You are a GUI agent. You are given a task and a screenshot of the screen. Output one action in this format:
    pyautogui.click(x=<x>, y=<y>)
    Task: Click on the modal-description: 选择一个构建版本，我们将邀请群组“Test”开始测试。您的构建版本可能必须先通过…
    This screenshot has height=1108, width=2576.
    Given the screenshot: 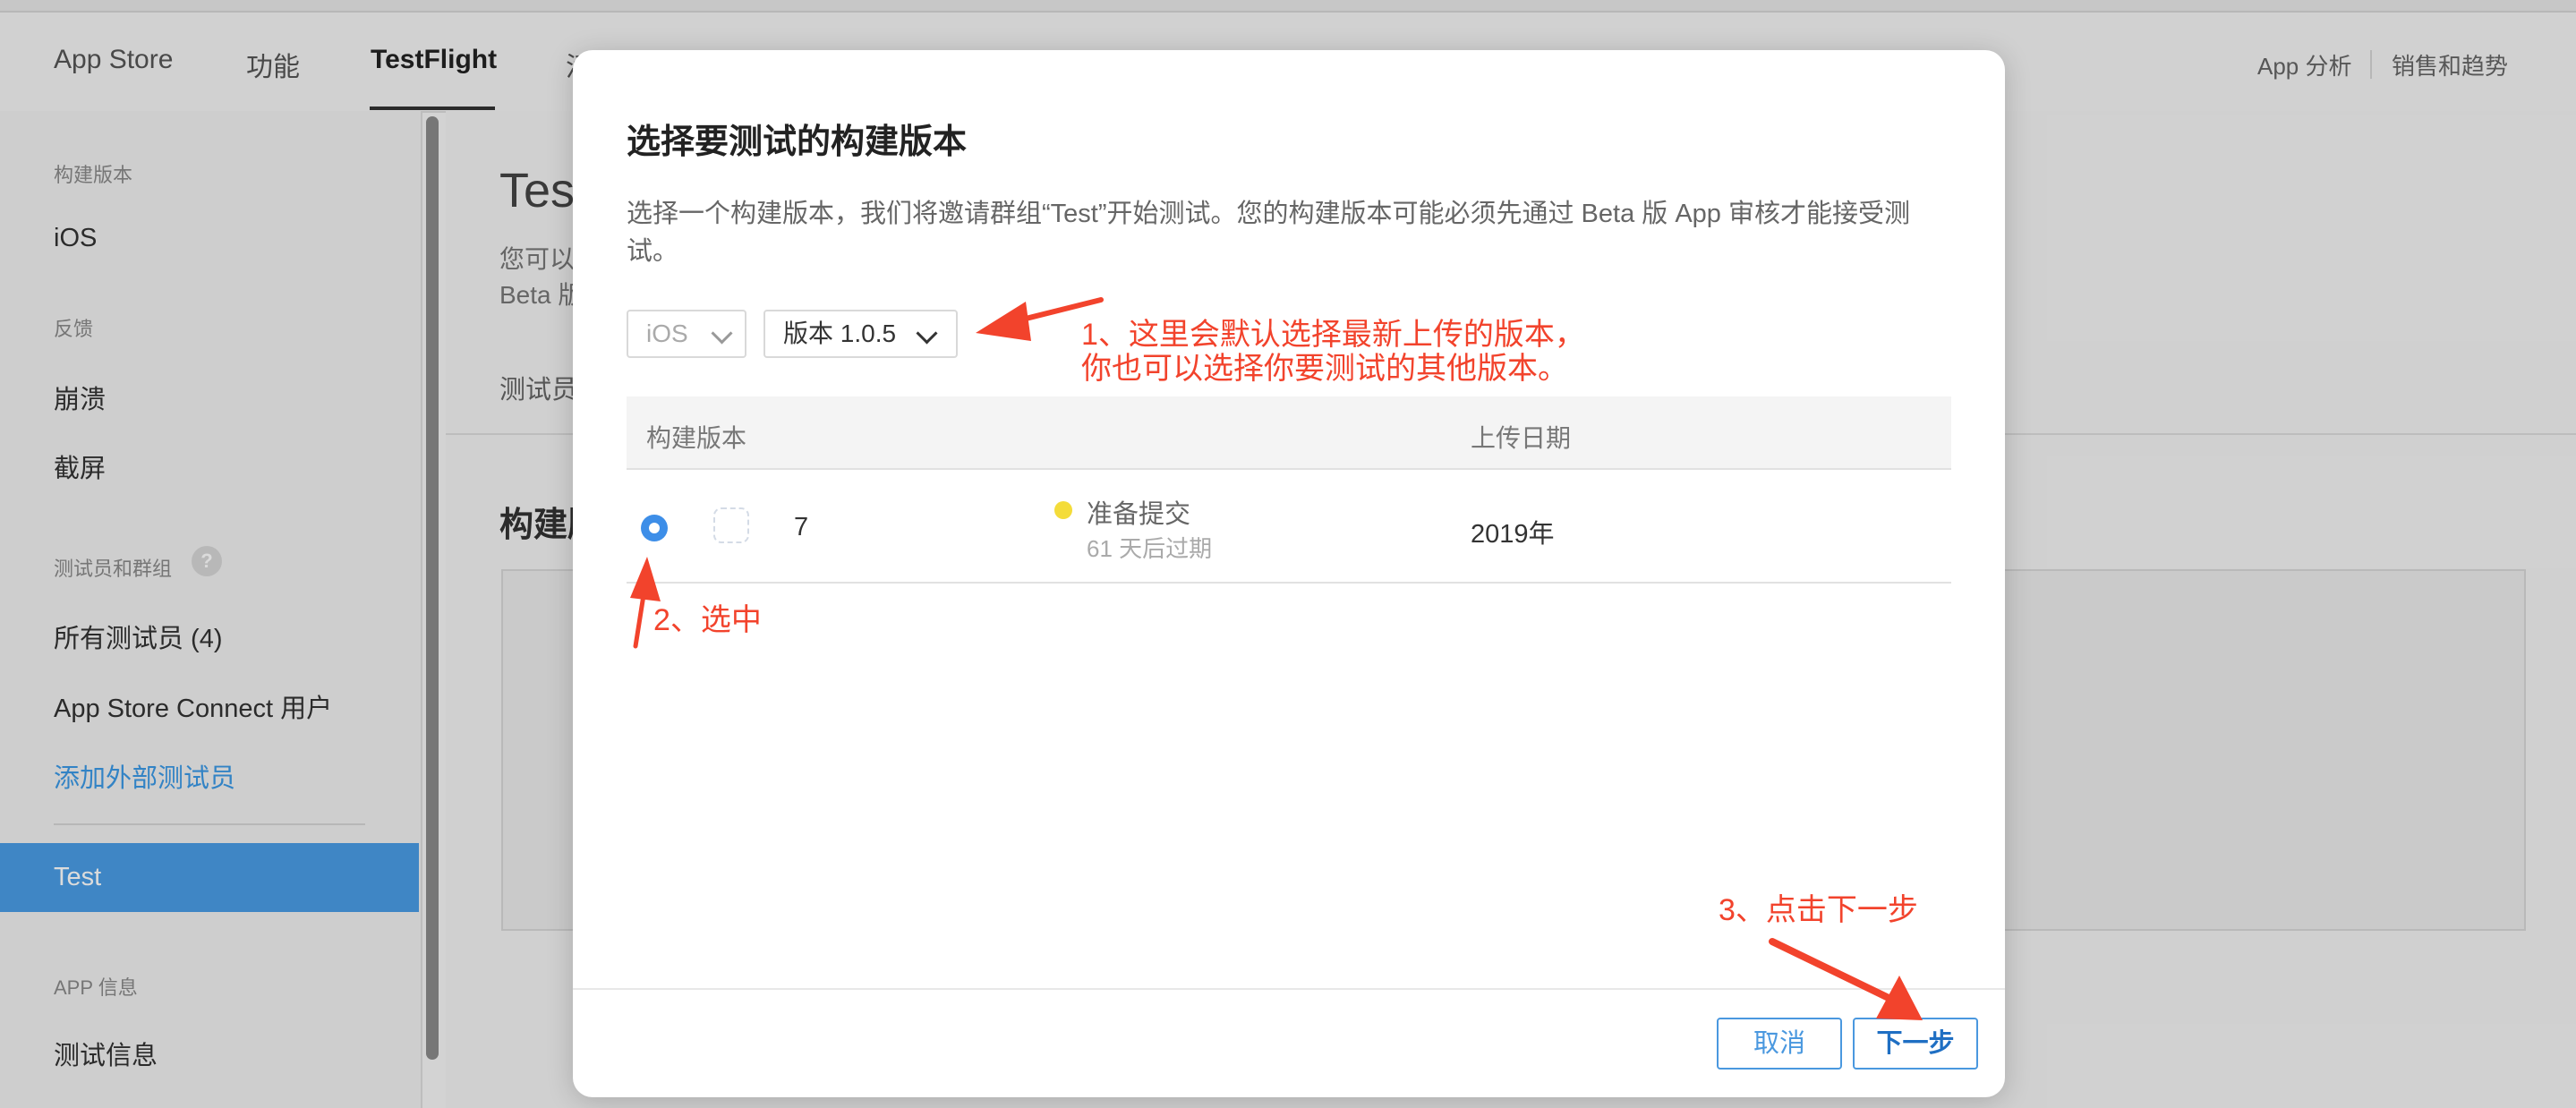 What is the action you would take?
    pyautogui.click(x=1268, y=233)
    